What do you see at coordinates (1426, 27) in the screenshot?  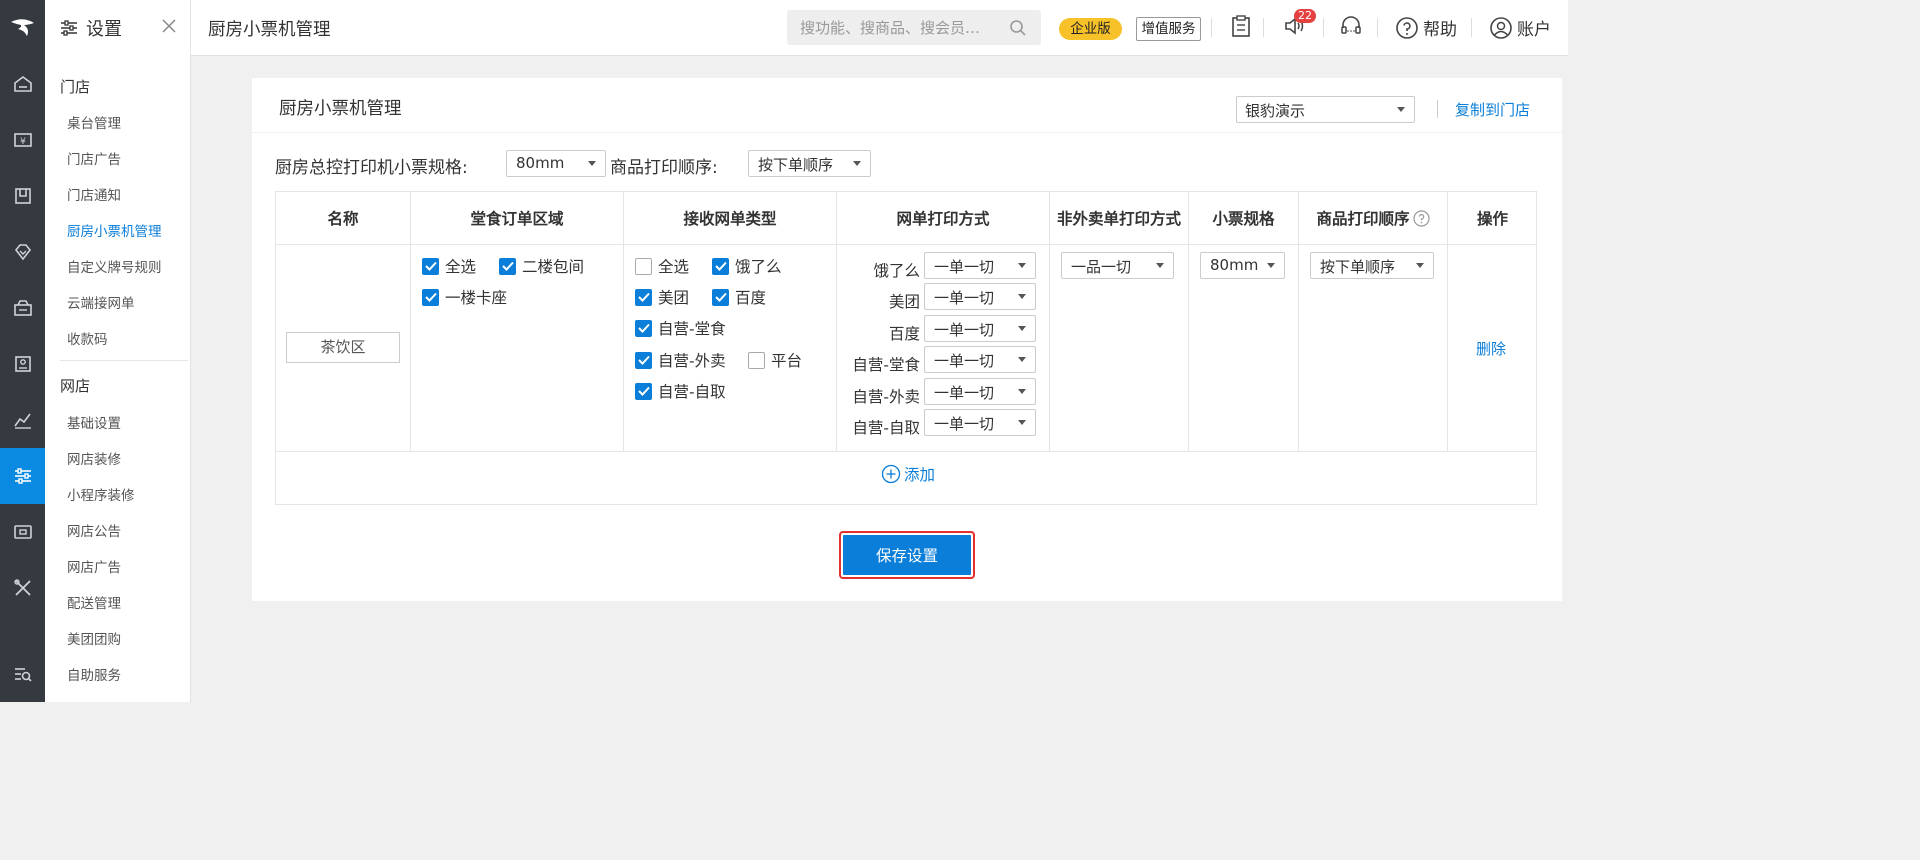 I see `help-link: 帮助` at bounding box center [1426, 27].